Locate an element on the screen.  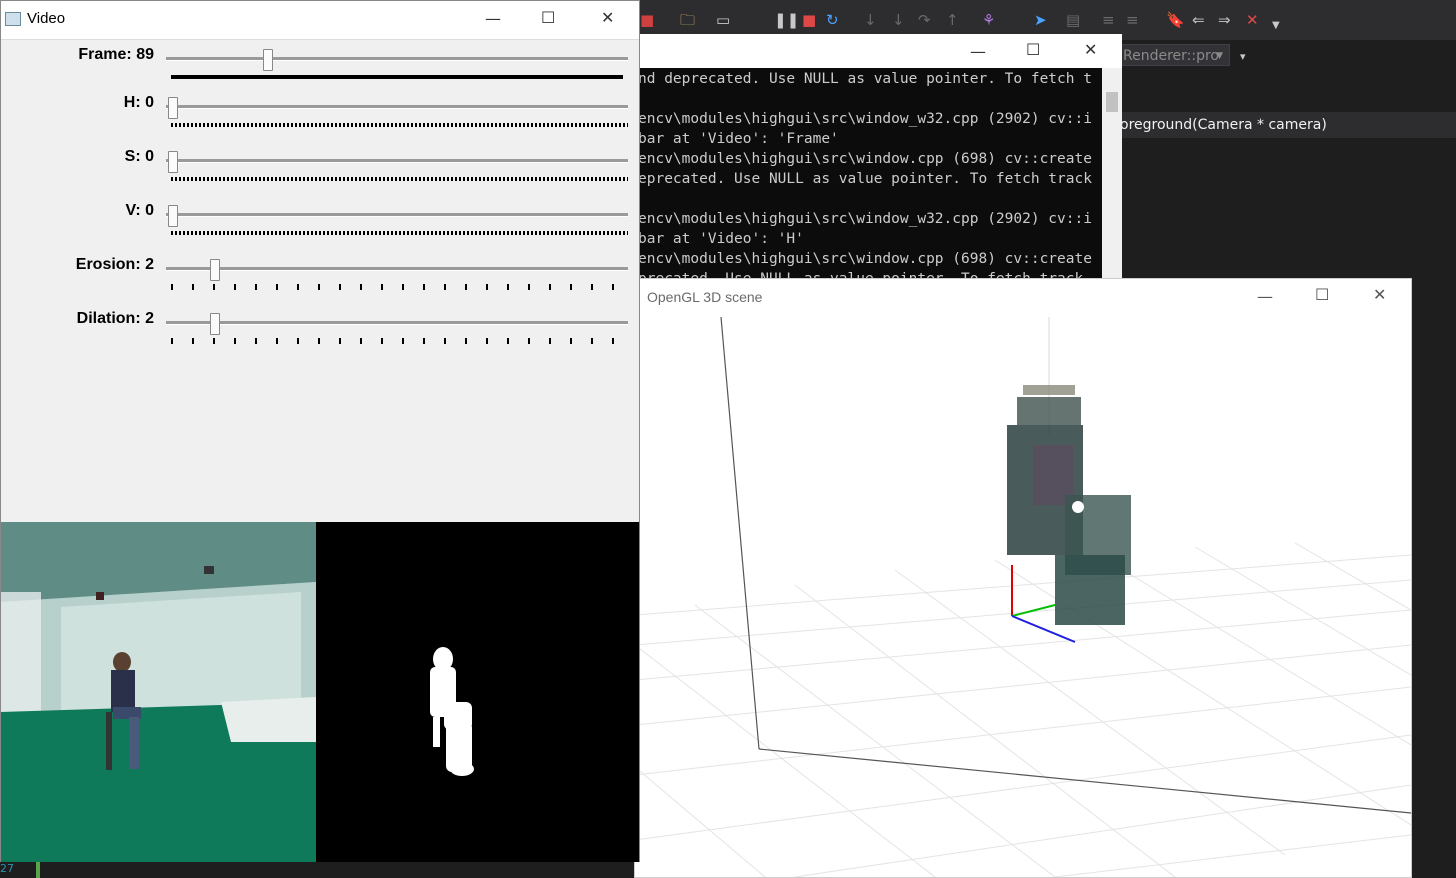
trackbar-s is located at coordinates (397, 161).